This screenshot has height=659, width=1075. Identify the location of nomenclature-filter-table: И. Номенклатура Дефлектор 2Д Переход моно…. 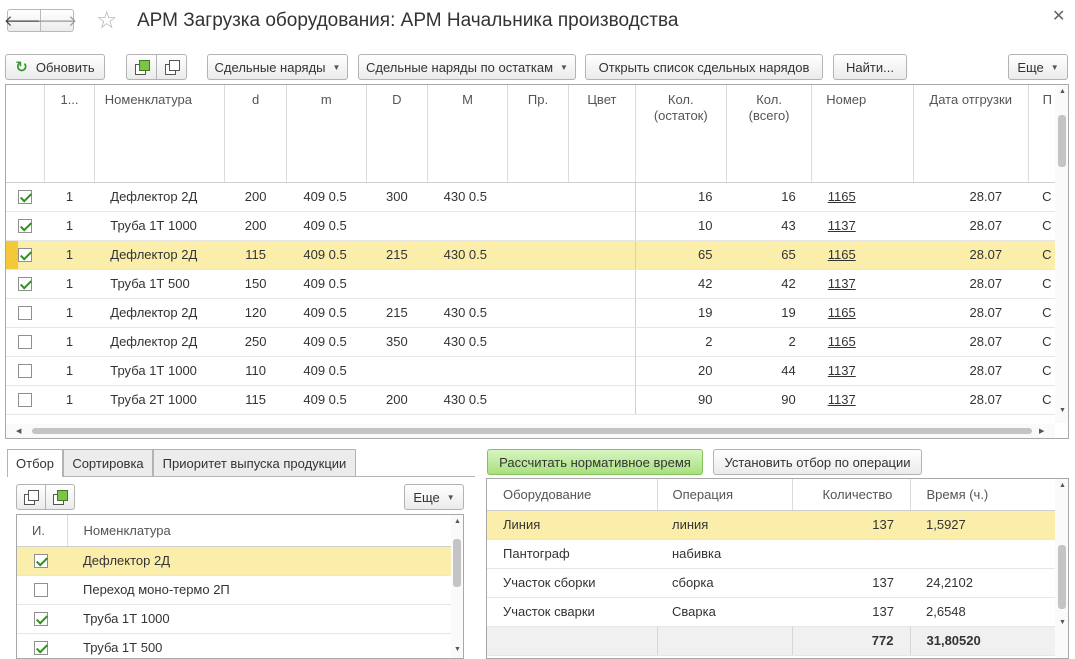
(240, 586).